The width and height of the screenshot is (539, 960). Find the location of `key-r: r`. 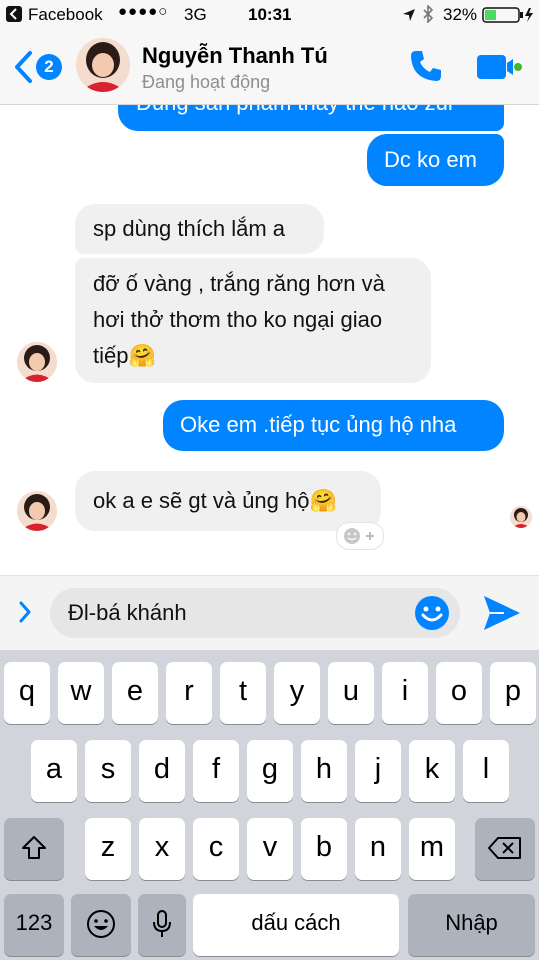

key-r: r is located at coordinates (189, 693).